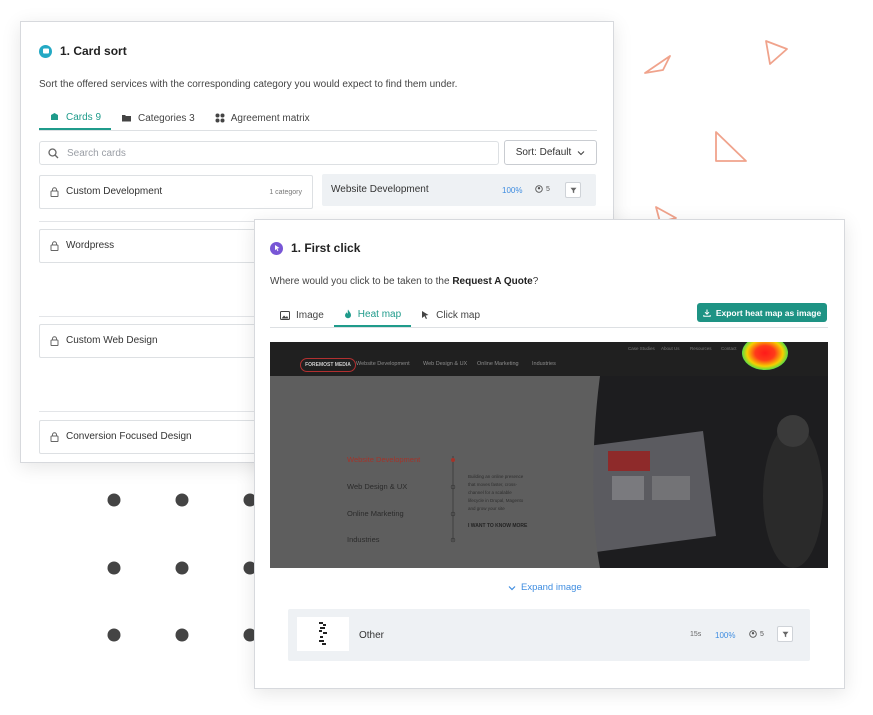 The image size is (873, 715). I want to click on card-sort-title: 1. Card sort, so click(93, 51).